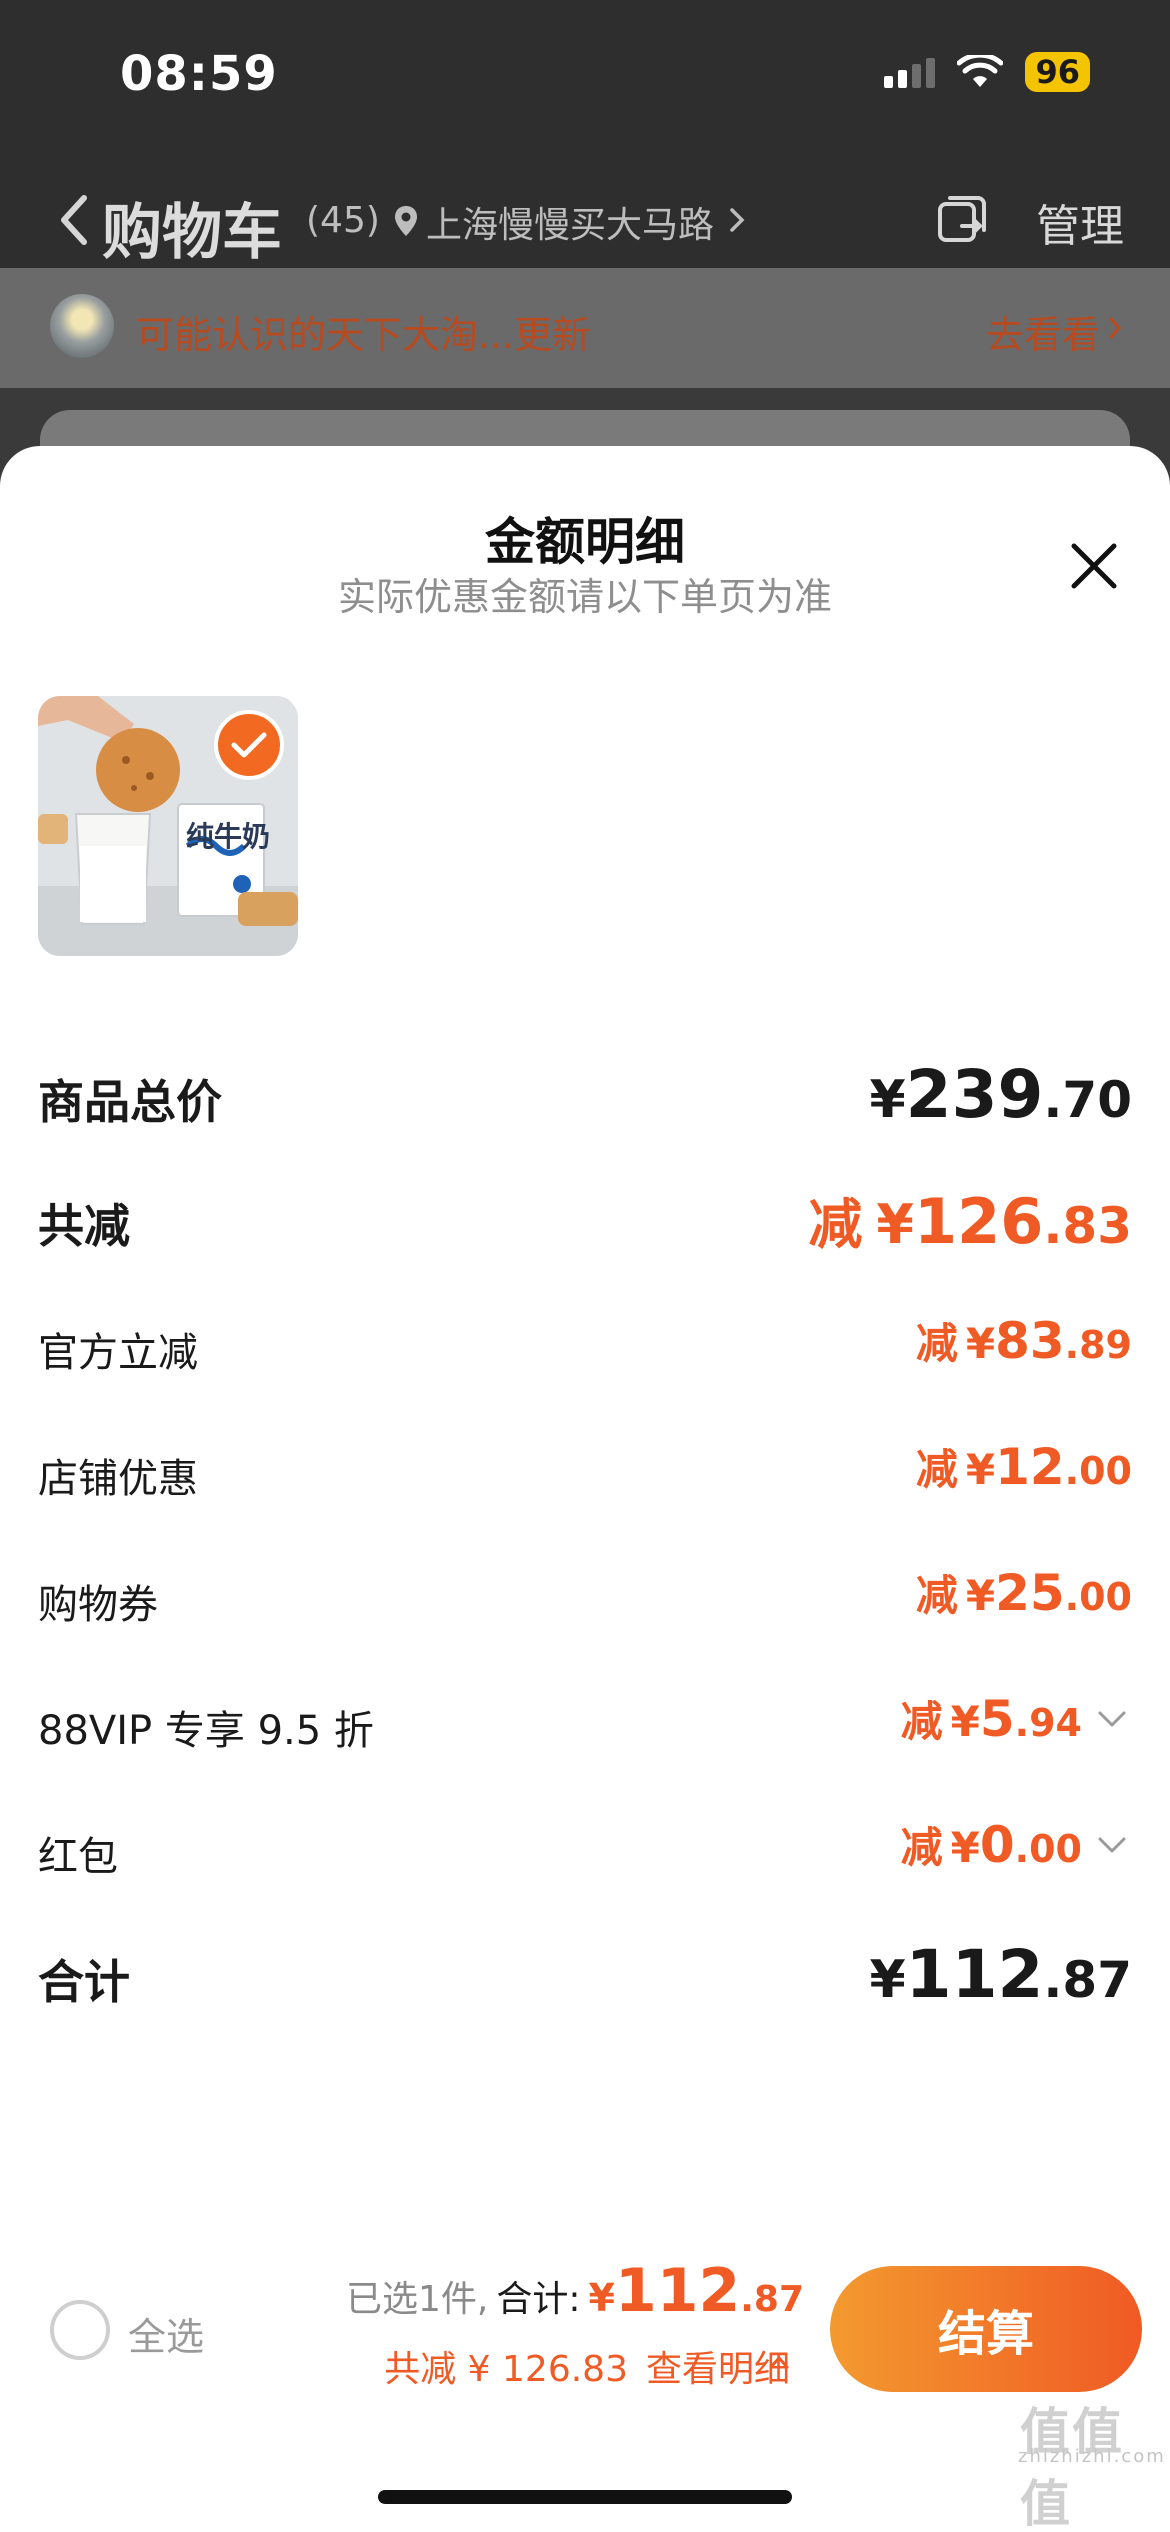  I want to click on watermark-text: zhizhizhi.com, so click(1092, 2456).